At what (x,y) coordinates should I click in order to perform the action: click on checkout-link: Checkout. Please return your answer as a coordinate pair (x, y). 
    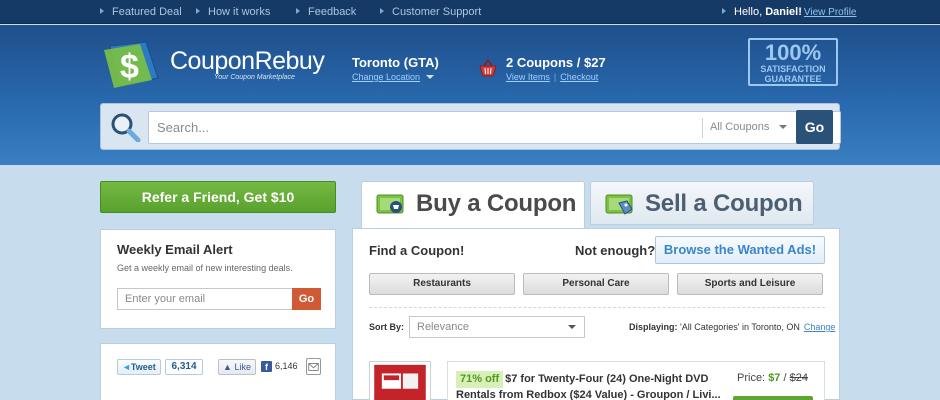
    Looking at the image, I should click on (579, 77).